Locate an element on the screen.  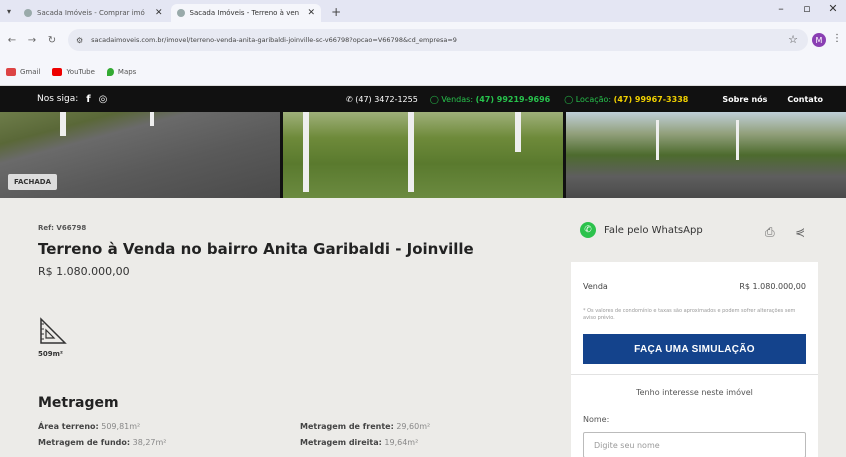
bookmark-label: Maps is located at coordinates (127, 71).